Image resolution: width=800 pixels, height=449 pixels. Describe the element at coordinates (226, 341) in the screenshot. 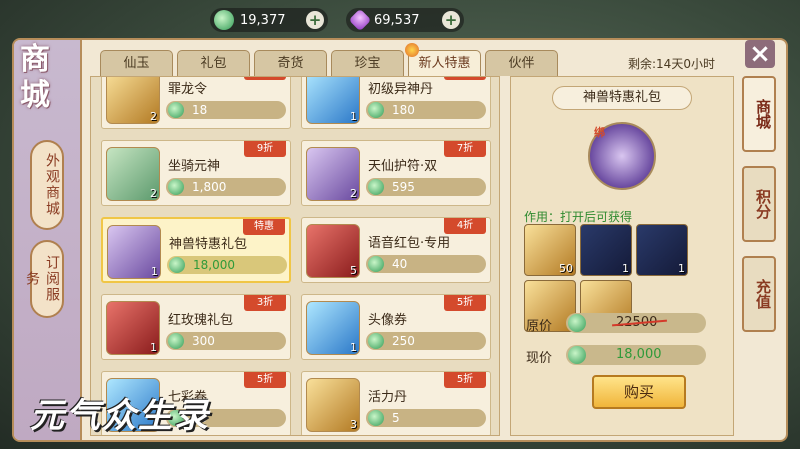

I see `item-price: 300` at that location.